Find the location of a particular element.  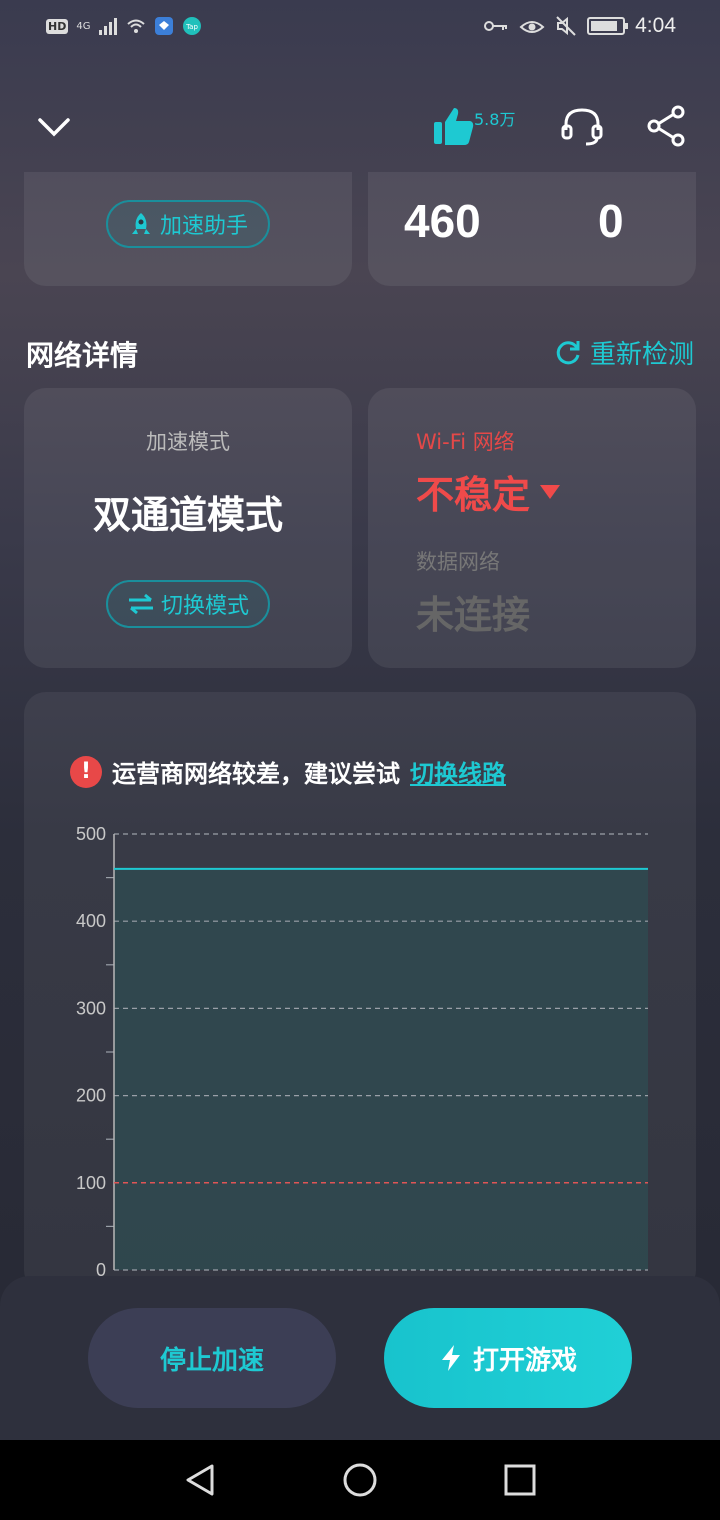

wifi-status-dropdown: 不稳定 is located at coordinates (488, 491).